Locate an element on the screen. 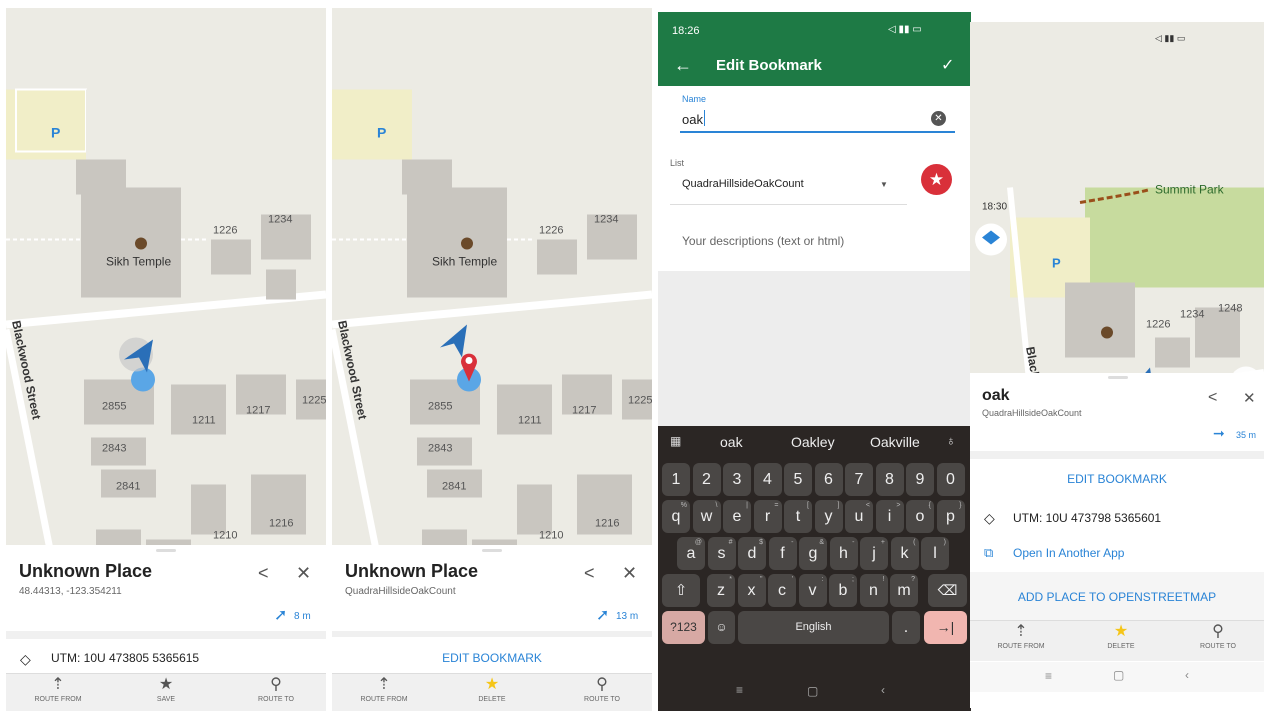 Image resolution: width=1265 pixels, height=711 pixels. letter-key: z * is located at coordinates (721, 590).